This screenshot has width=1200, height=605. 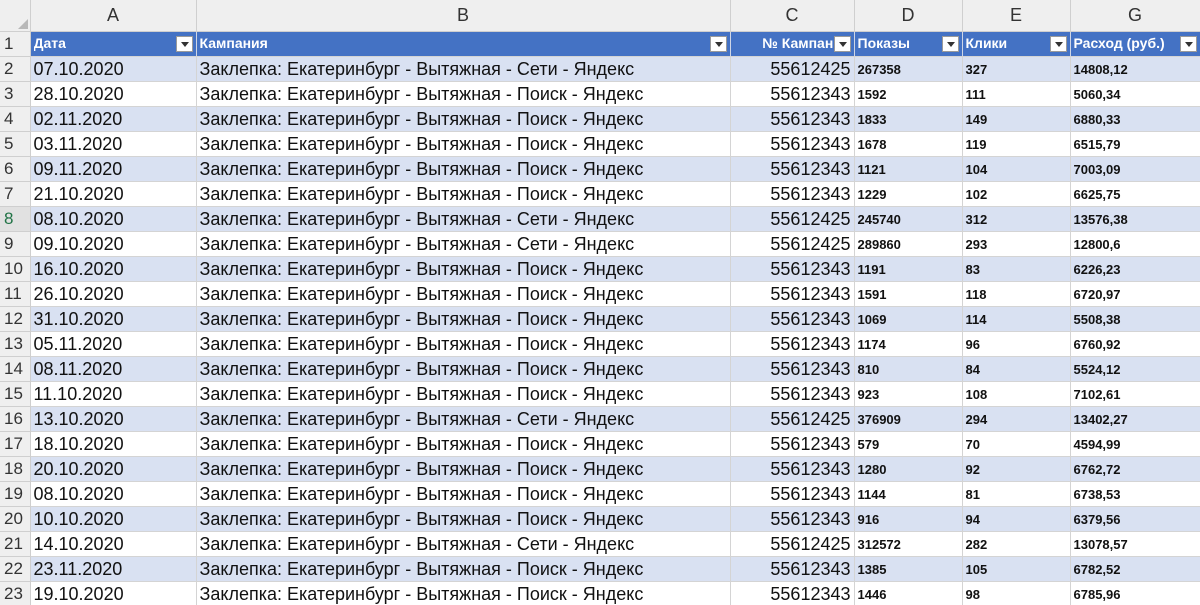 What do you see at coordinates (1135, 169) in the screenshot?
I see `cell-spend: 7003,09` at bounding box center [1135, 169].